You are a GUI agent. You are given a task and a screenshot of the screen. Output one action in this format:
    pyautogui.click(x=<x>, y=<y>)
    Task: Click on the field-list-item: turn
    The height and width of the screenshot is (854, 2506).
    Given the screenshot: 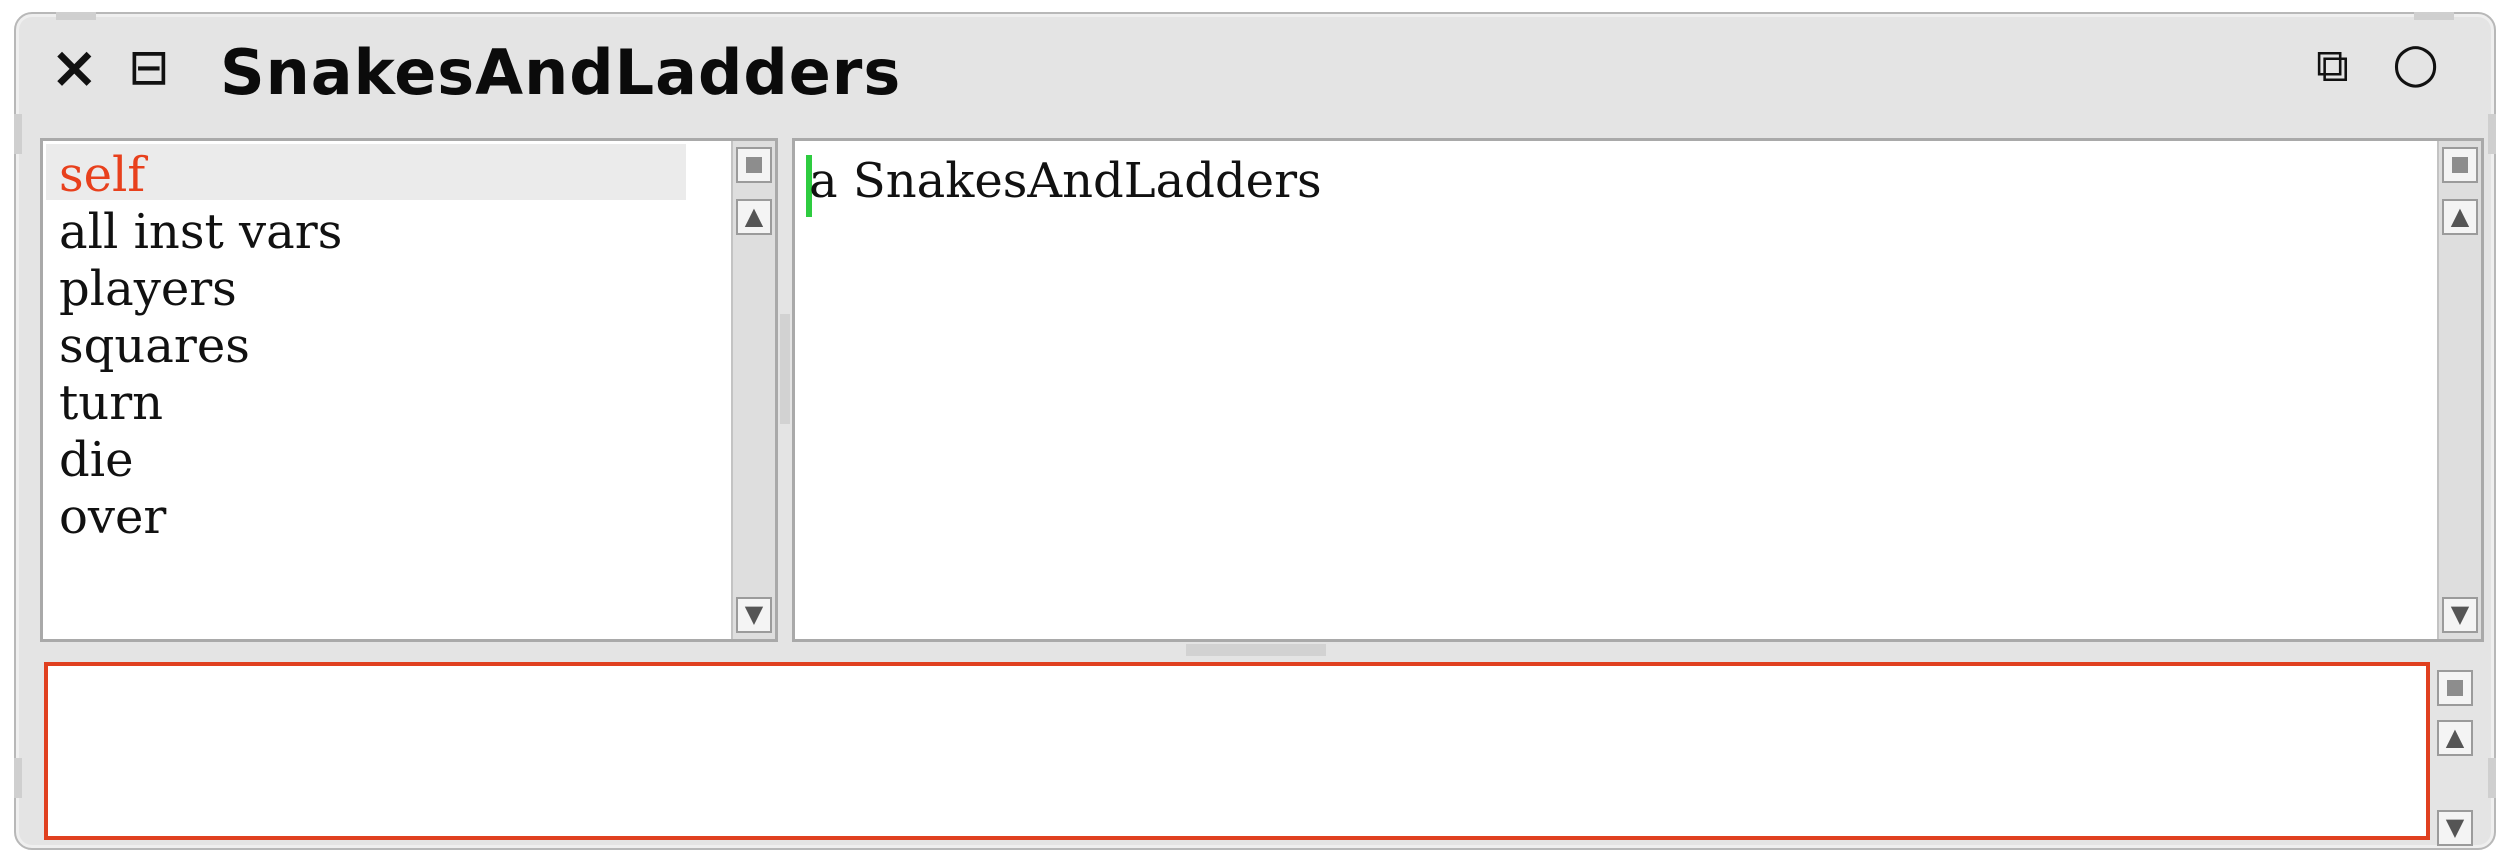 What is the action you would take?
    pyautogui.click(x=111, y=403)
    